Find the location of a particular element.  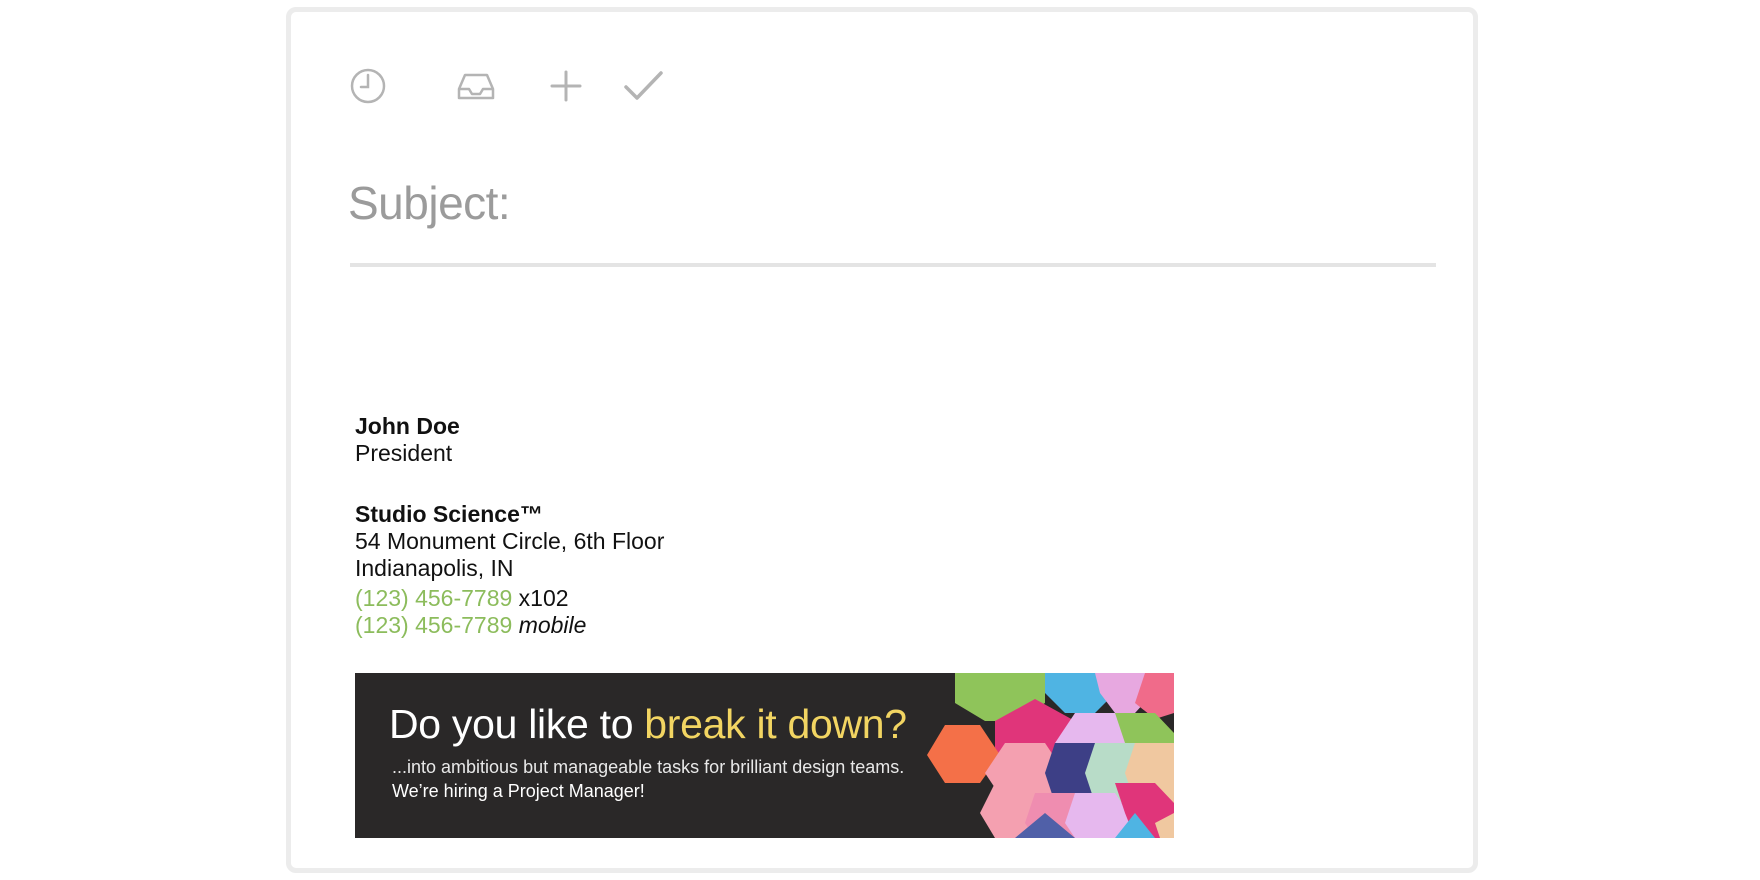

subject-field: Subject: is located at coordinates (429, 203).